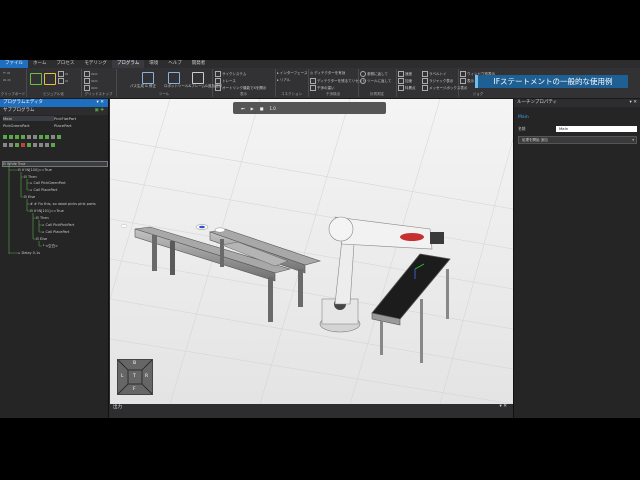 This screenshot has width=640, height=480. Describe the element at coordinates (405, 81) in the screenshot. I see `accel-check: 加速` at that location.